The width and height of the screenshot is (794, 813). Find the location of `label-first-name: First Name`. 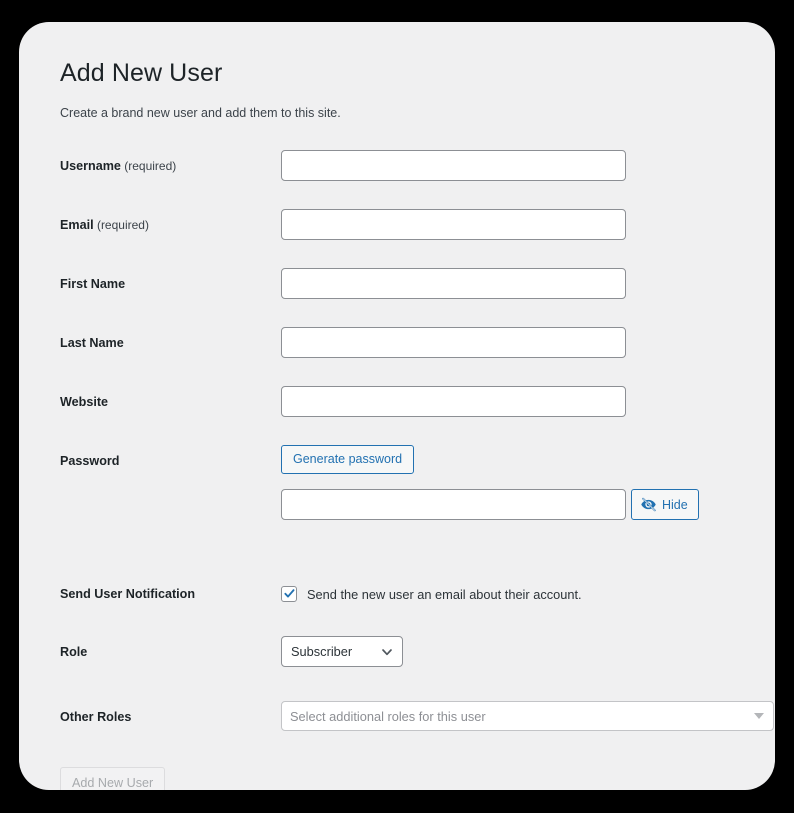

label-first-name: First Name is located at coordinates (92, 284).